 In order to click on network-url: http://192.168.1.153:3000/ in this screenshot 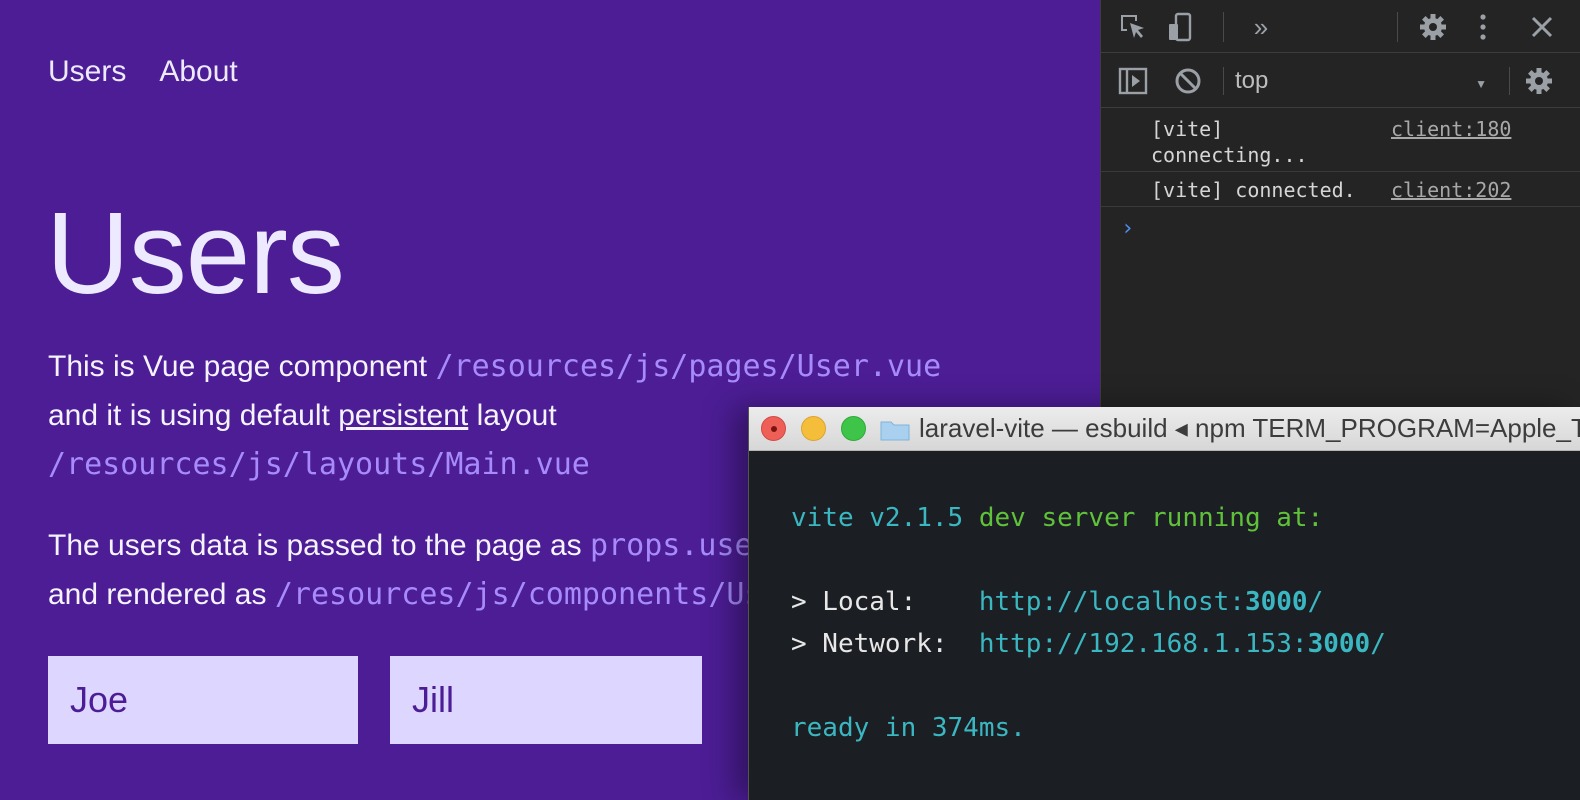, I will do `click(1182, 644)`.